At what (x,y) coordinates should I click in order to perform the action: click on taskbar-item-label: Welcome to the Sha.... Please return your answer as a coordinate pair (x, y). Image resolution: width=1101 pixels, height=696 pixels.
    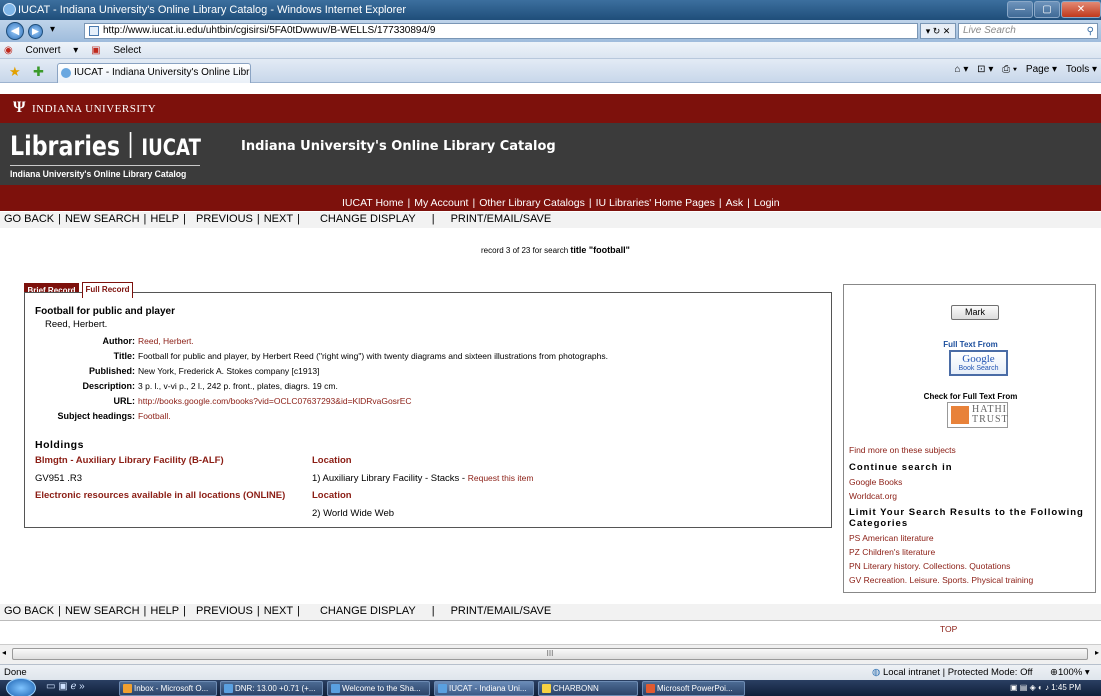
    Looking at the image, I should click on (381, 688).